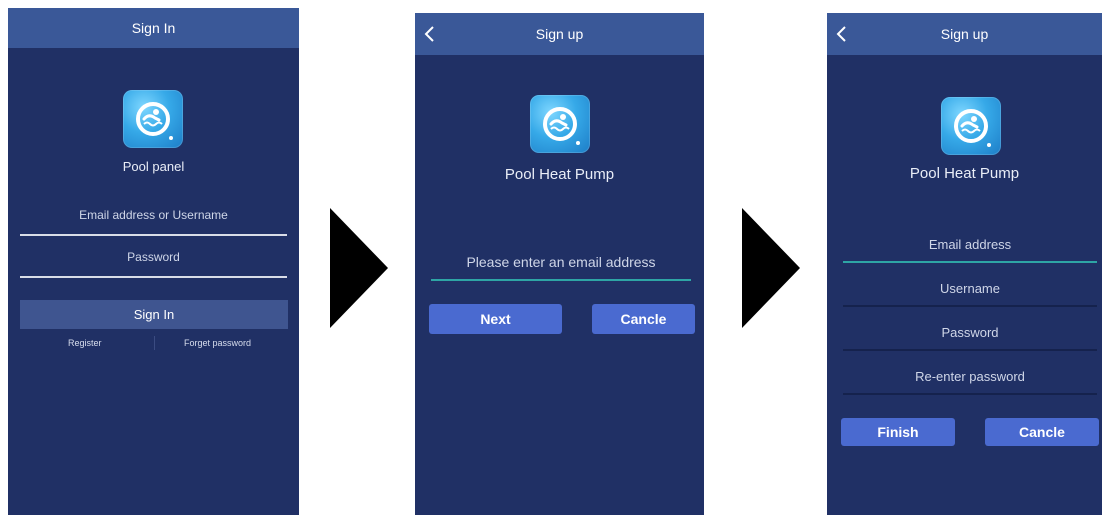  I want to click on sign-in-button: Sign In, so click(154, 314).